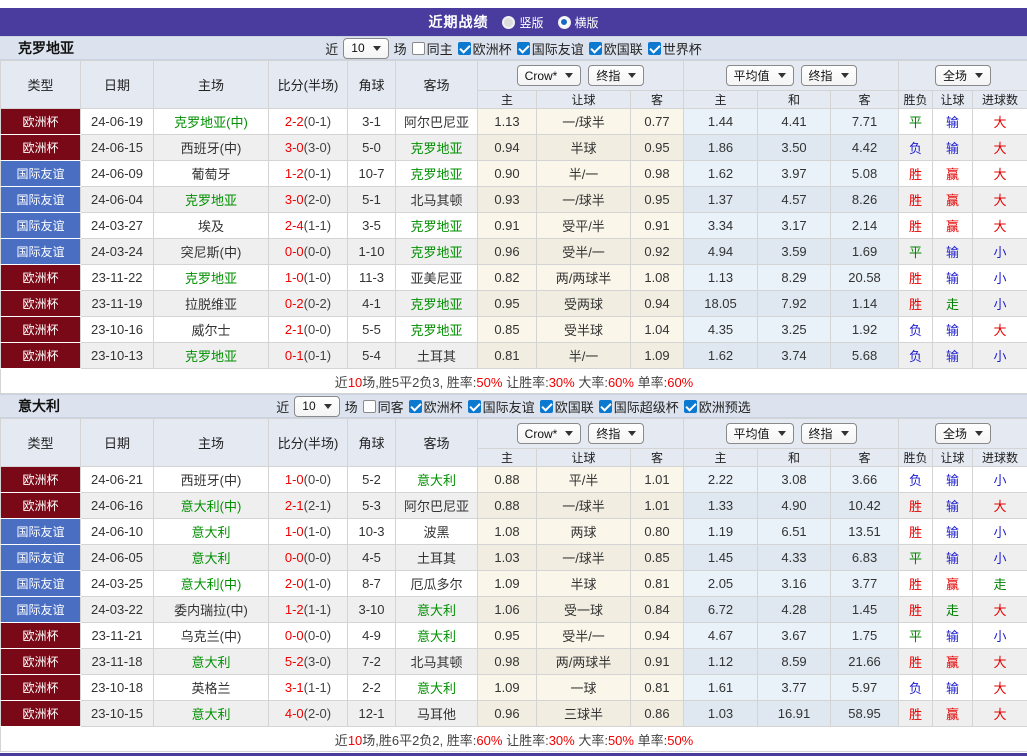 The width and height of the screenshot is (1027, 756). I want to click on halftime-score: (0-0), so click(317, 329).